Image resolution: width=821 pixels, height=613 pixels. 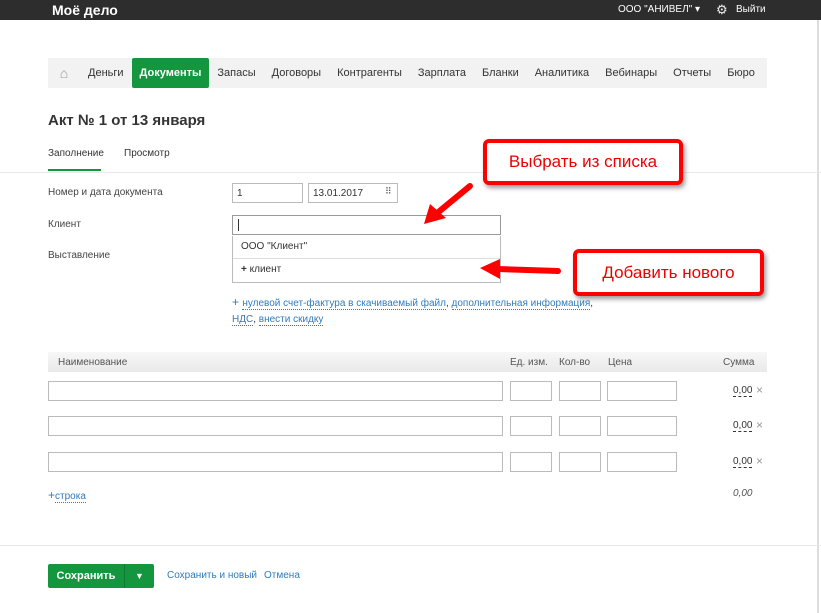 I want to click on arrow-add, so click(x=528, y=270).